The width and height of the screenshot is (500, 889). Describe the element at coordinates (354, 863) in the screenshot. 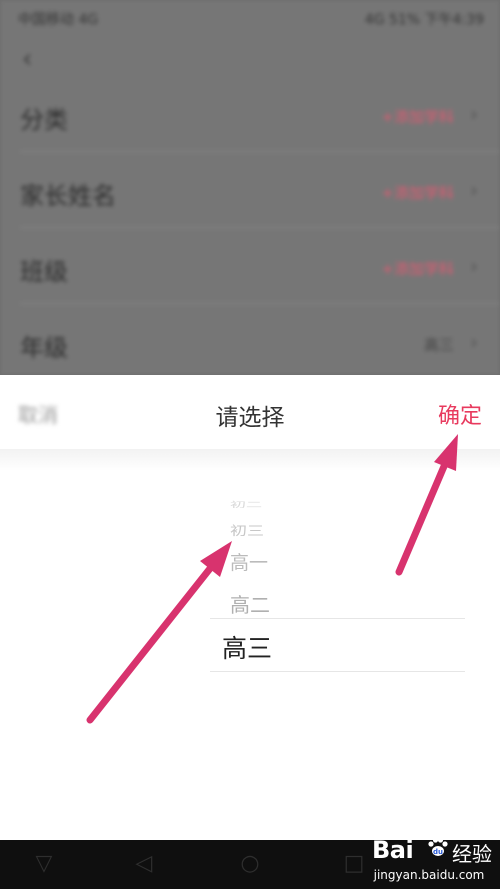

I see `menu-icon: □` at that location.